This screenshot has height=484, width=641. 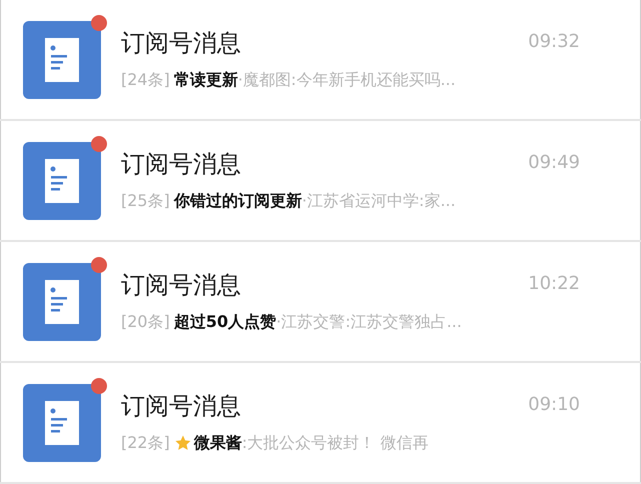 I want to click on message-time: 09:49, so click(x=554, y=162).